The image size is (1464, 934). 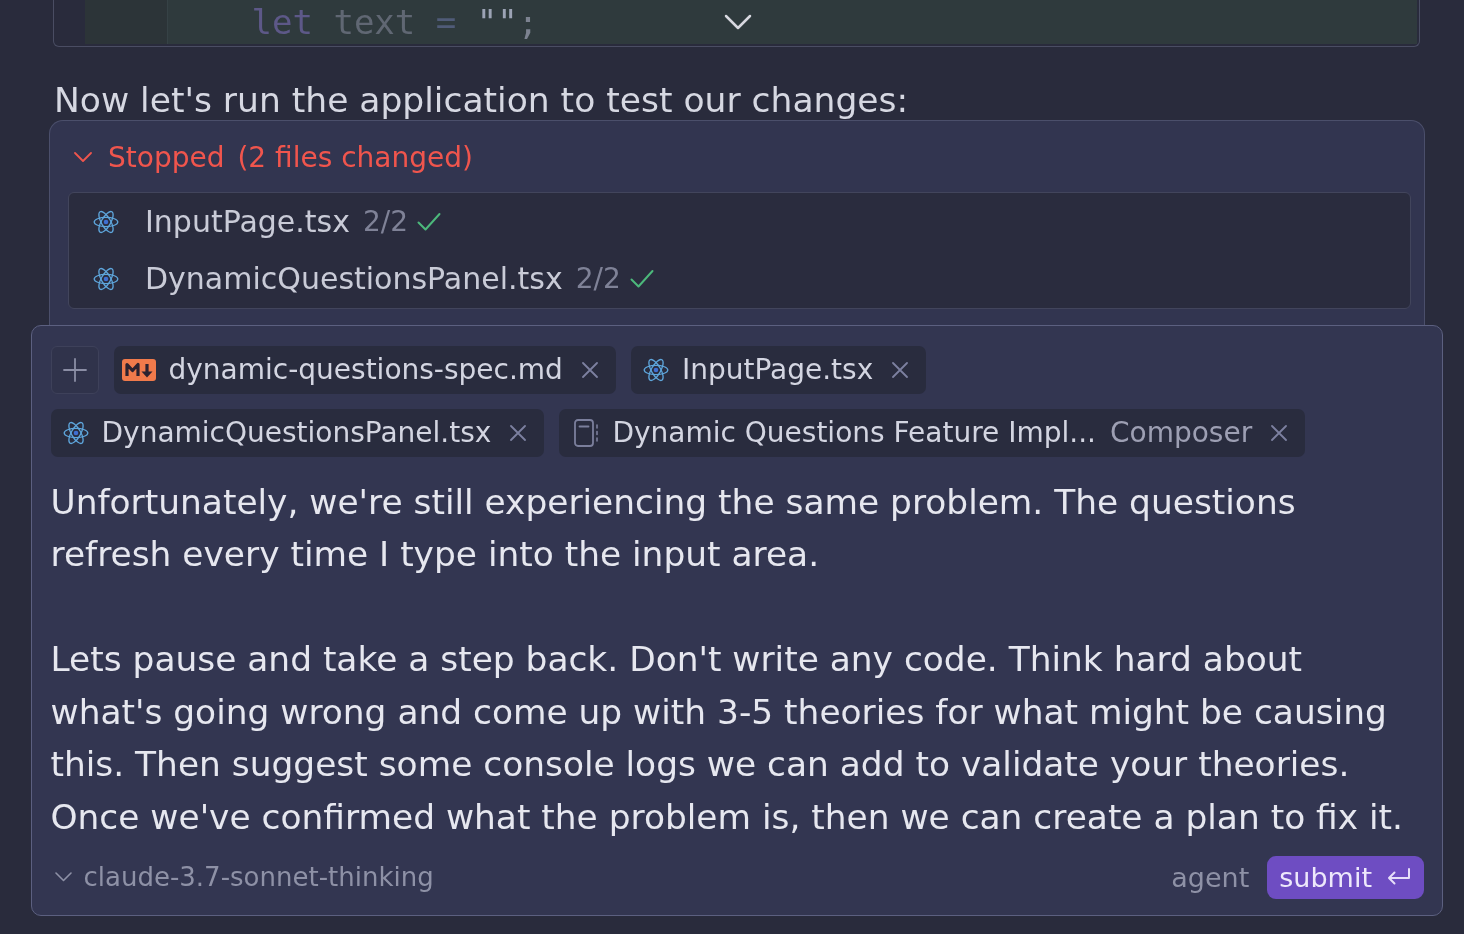 What do you see at coordinates (1398, 877) in the screenshot?
I see `return-icon` at bounding box center [1398, 877].